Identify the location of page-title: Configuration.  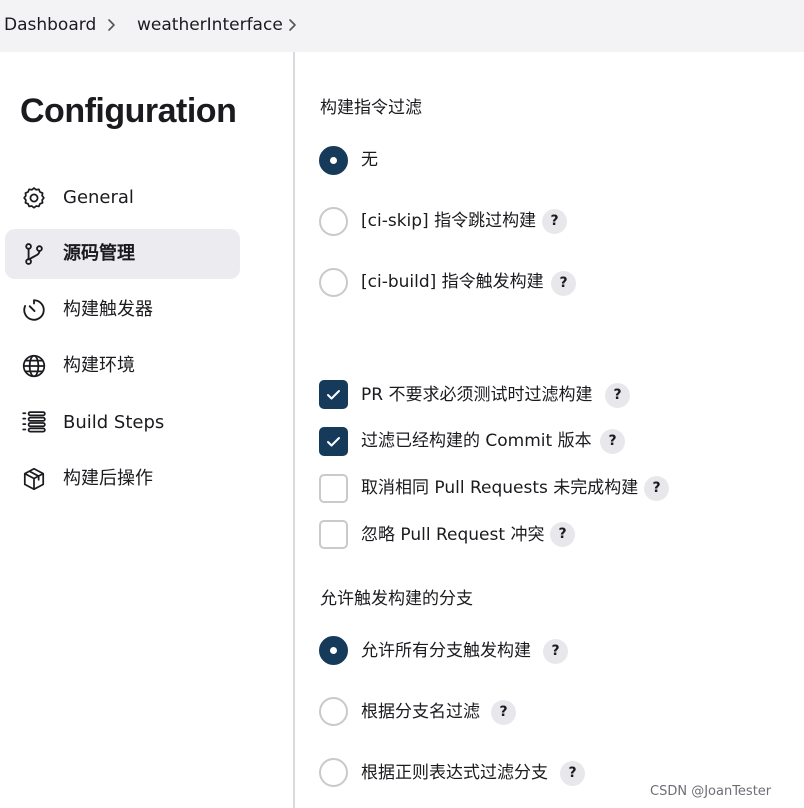
(128, 111).